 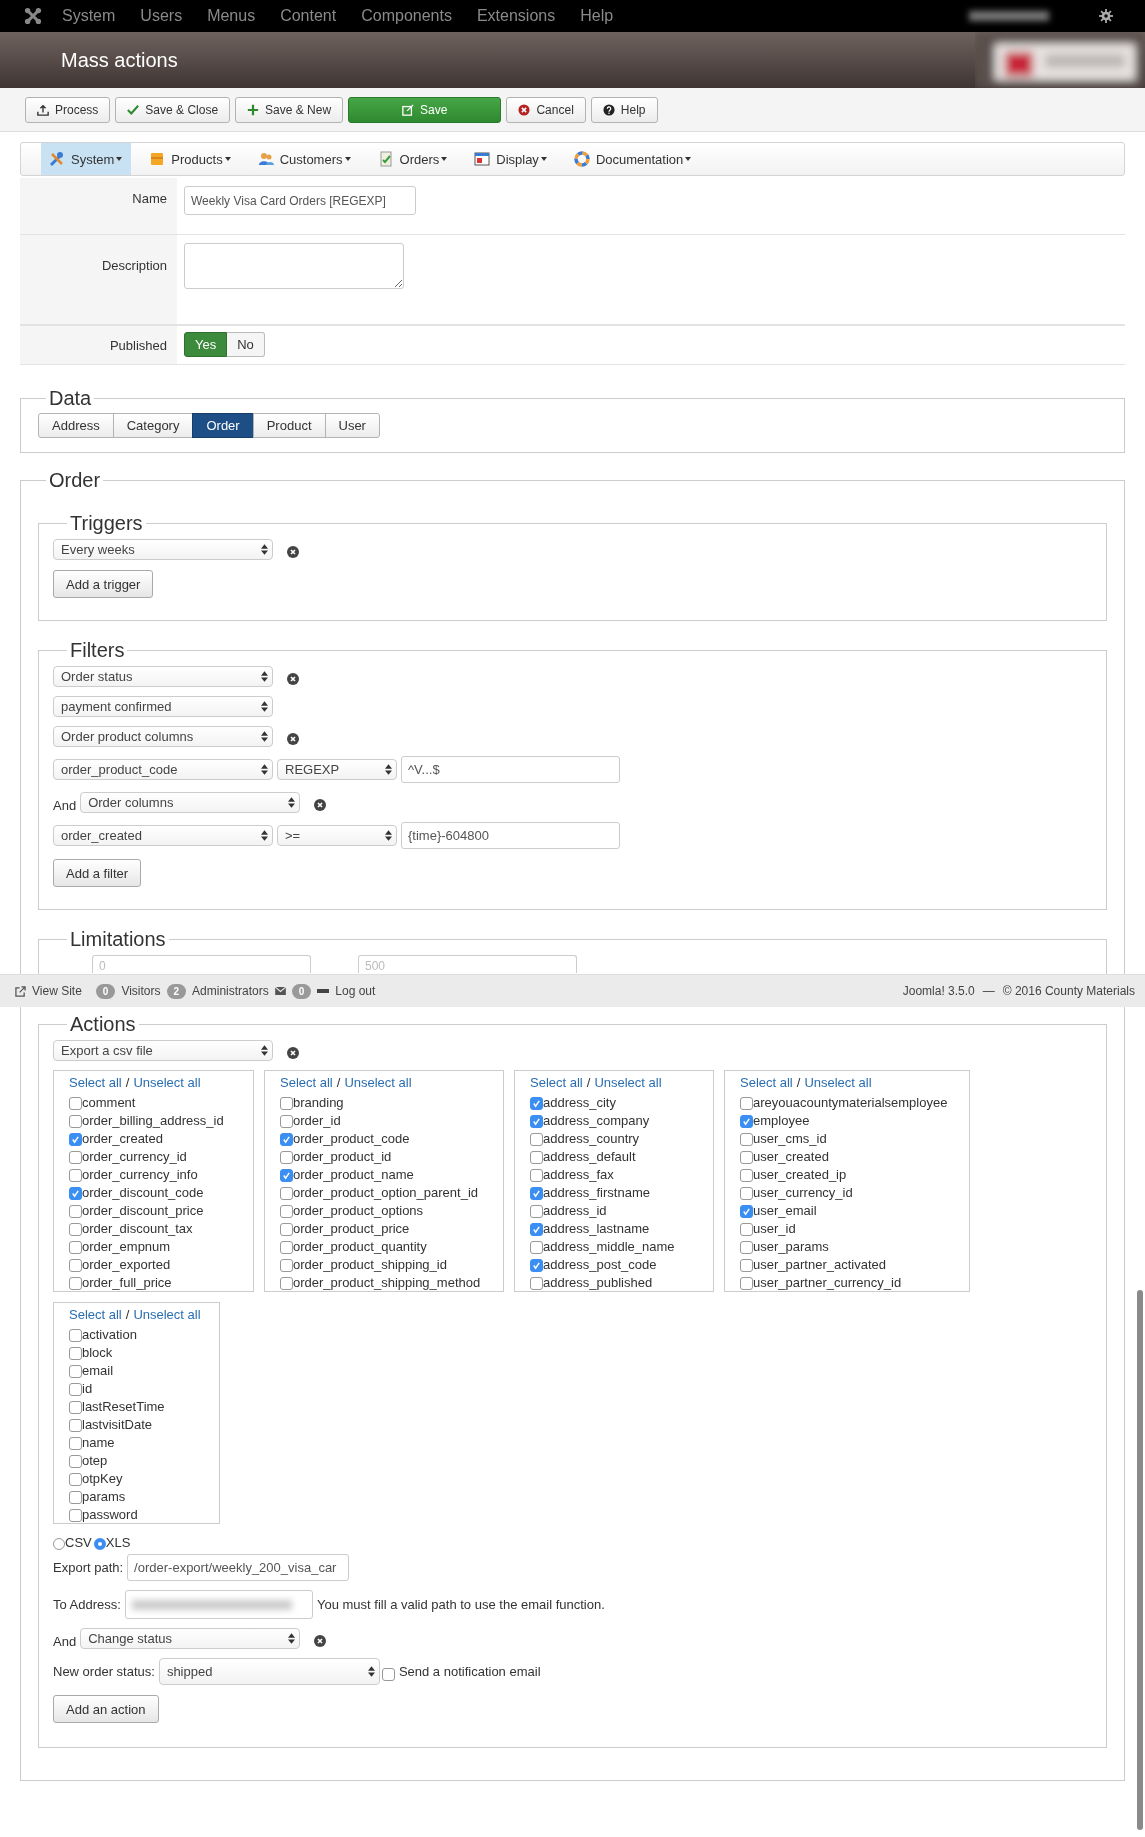 What do you see at coordinates (516, 16) in the screenshot?
I see `menu-item: Extensions` at bounding box center [516, 16].